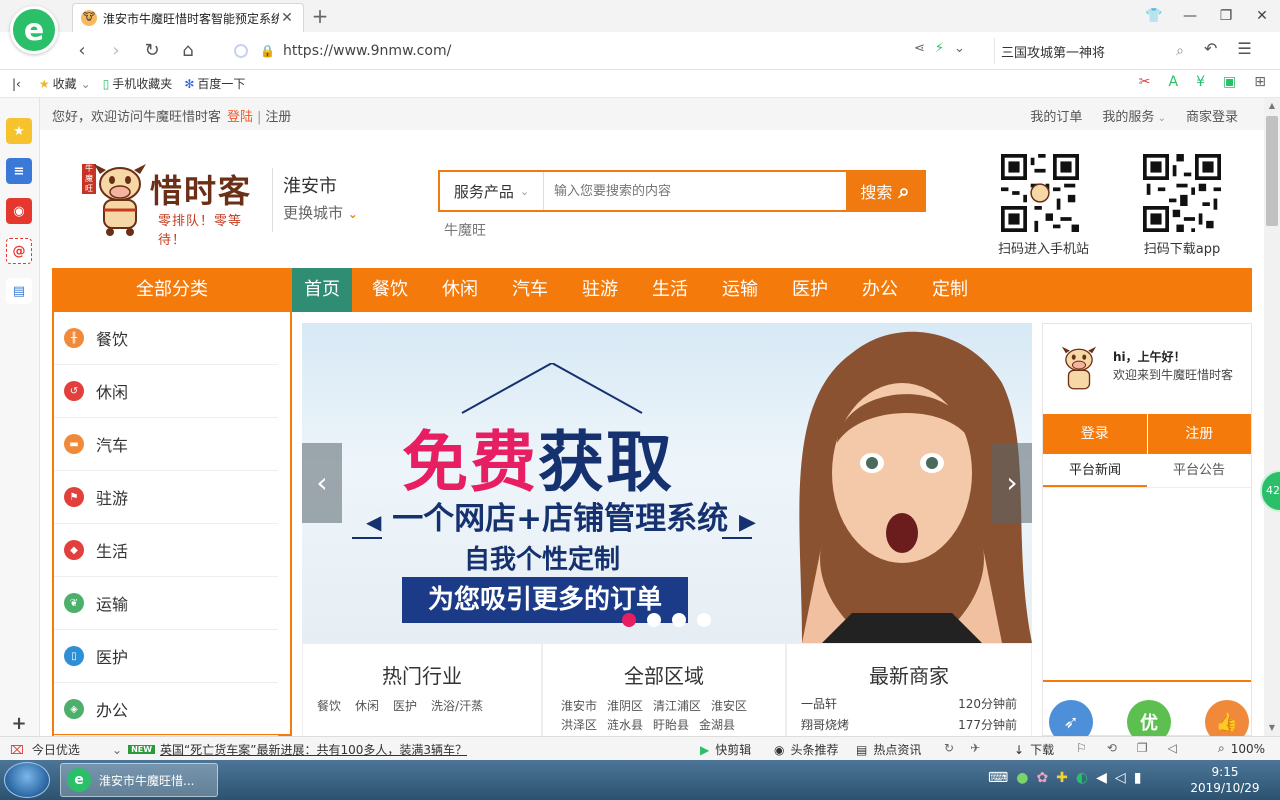  What do you see at coordinates (671, 724) in the screenshot?
I see `area-link: 盱眙县` at bounding box center [671, 724].